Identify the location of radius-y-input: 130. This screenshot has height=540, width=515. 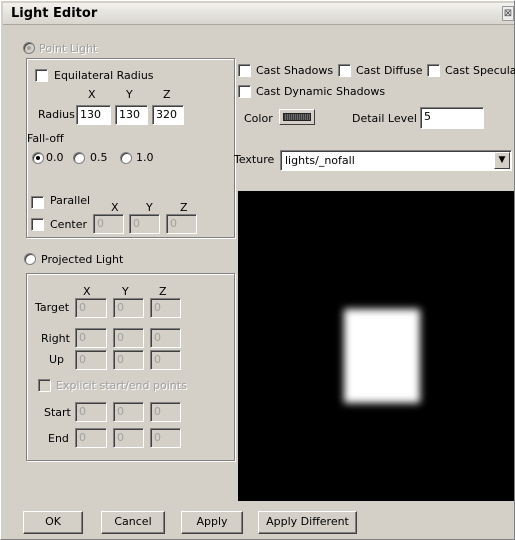
(131, 115).